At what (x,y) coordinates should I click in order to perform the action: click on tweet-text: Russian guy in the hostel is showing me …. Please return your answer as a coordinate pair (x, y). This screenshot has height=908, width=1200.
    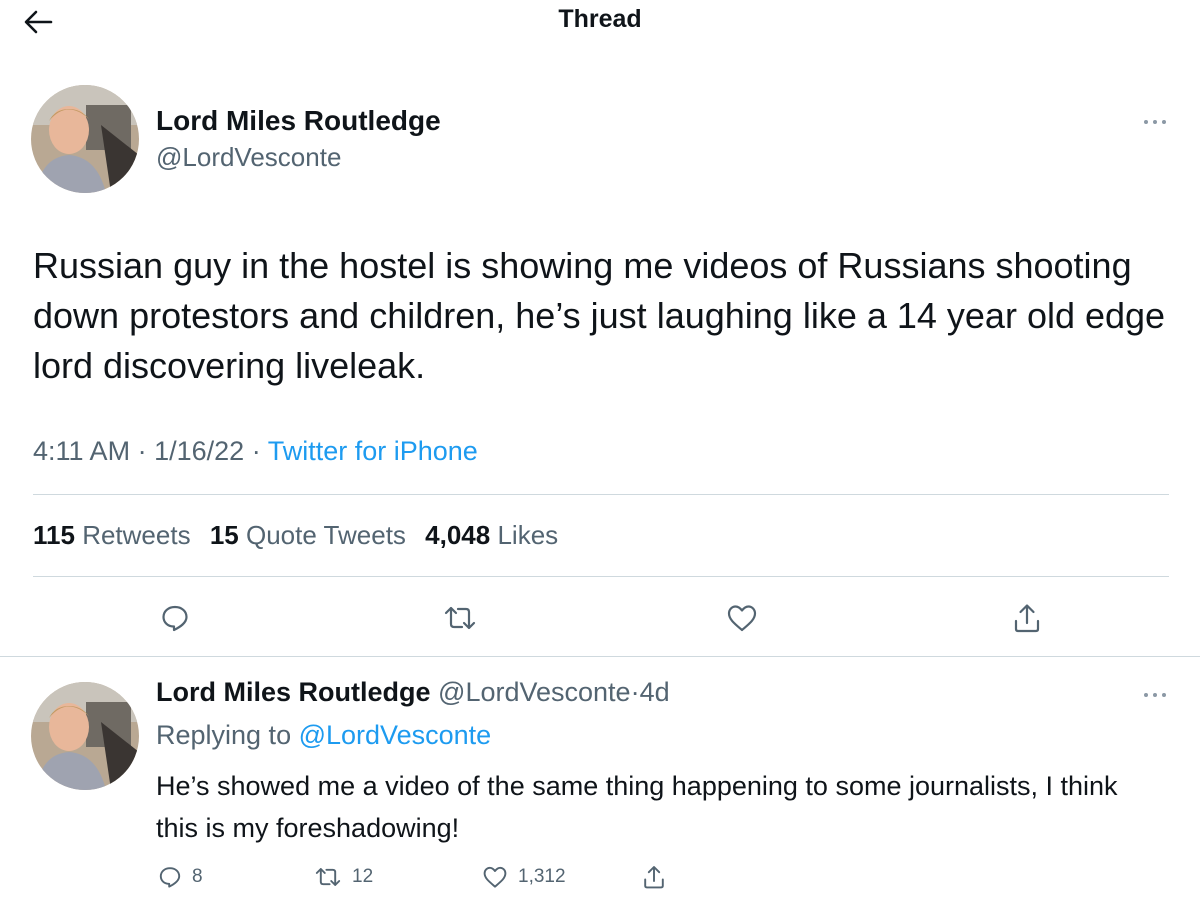
    Looking at the image, I should click on (599, 315).